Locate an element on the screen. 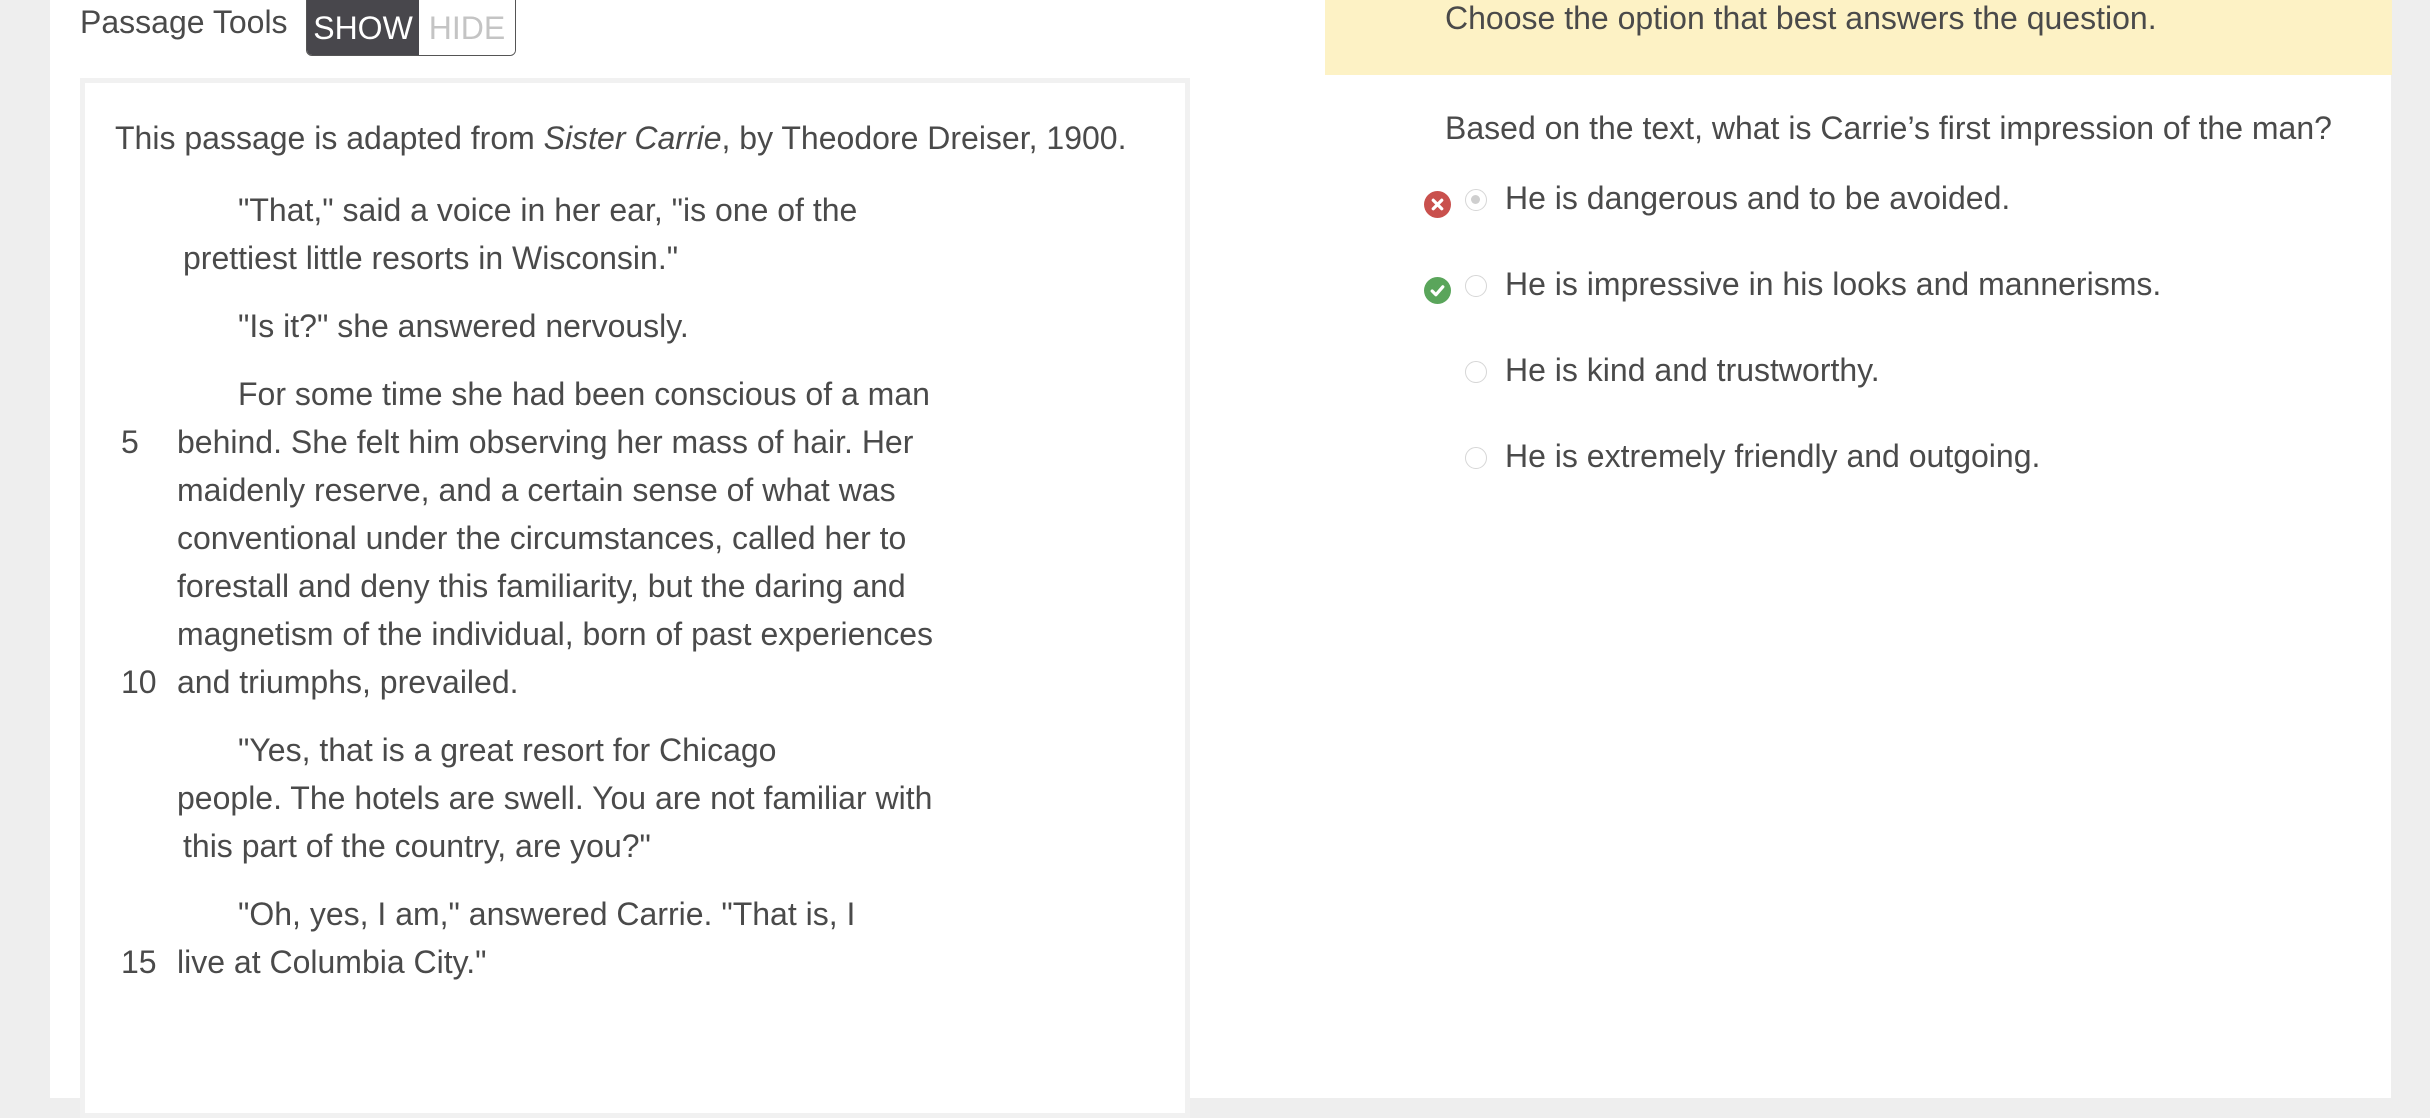  passage-line: "Yes, that is a great resort for Chicago is located at coordinates (507, 750).